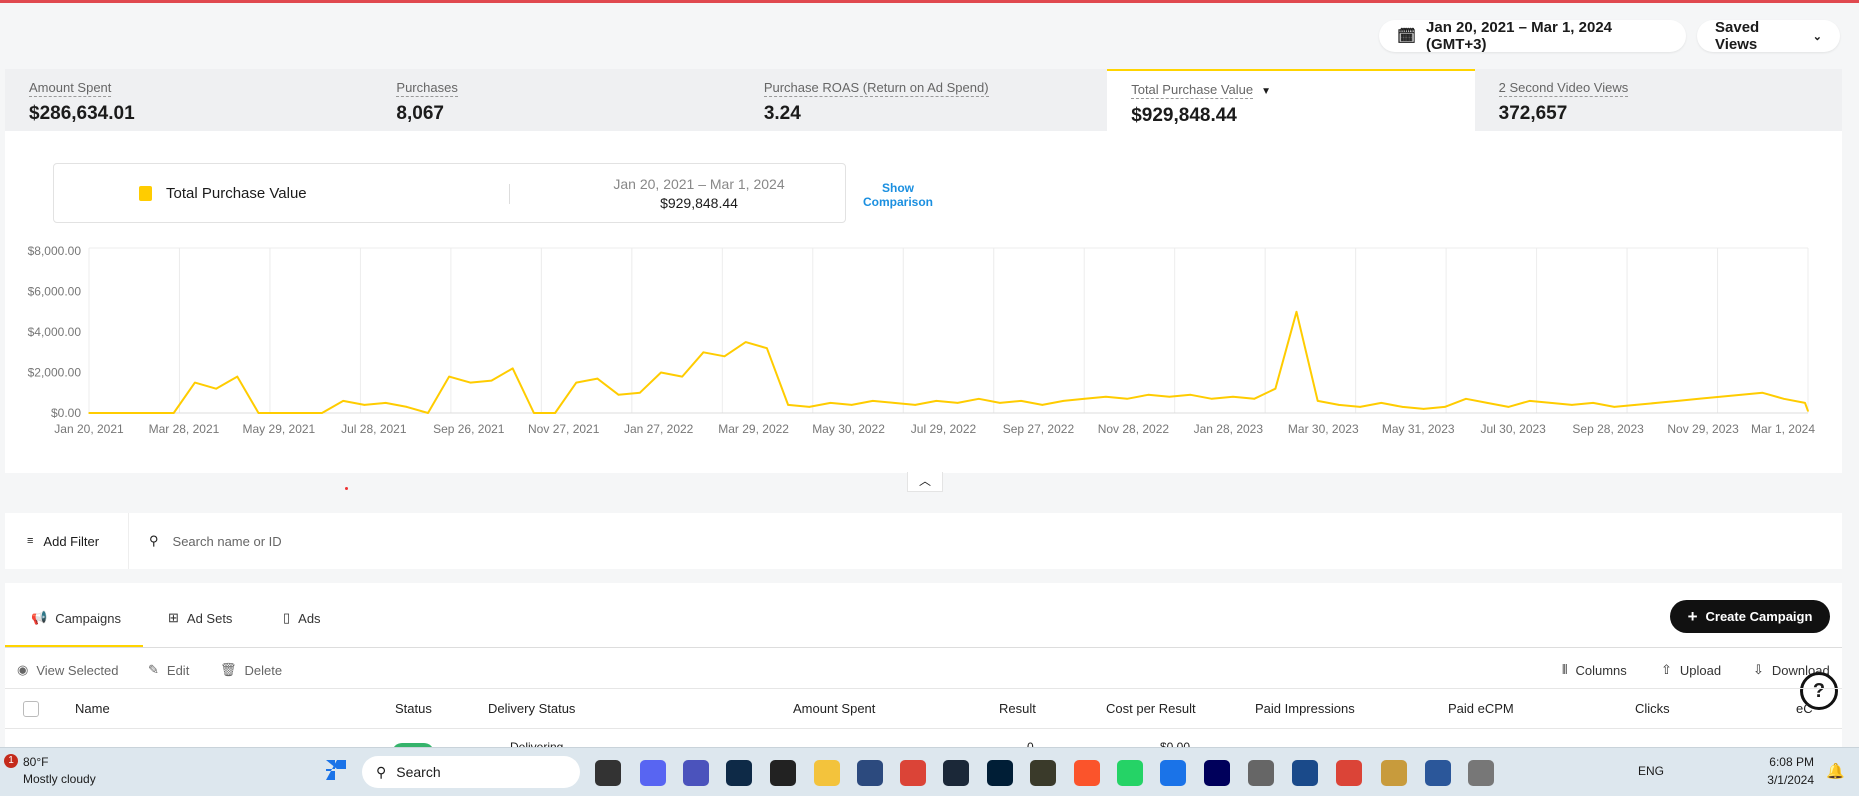 The height and width of the screenshot is (796, 1859). What do you see at coordinates (1788, 762) in the screenshot?
I see `clock: 6:08 PM` at bounding box center [1788, 762].